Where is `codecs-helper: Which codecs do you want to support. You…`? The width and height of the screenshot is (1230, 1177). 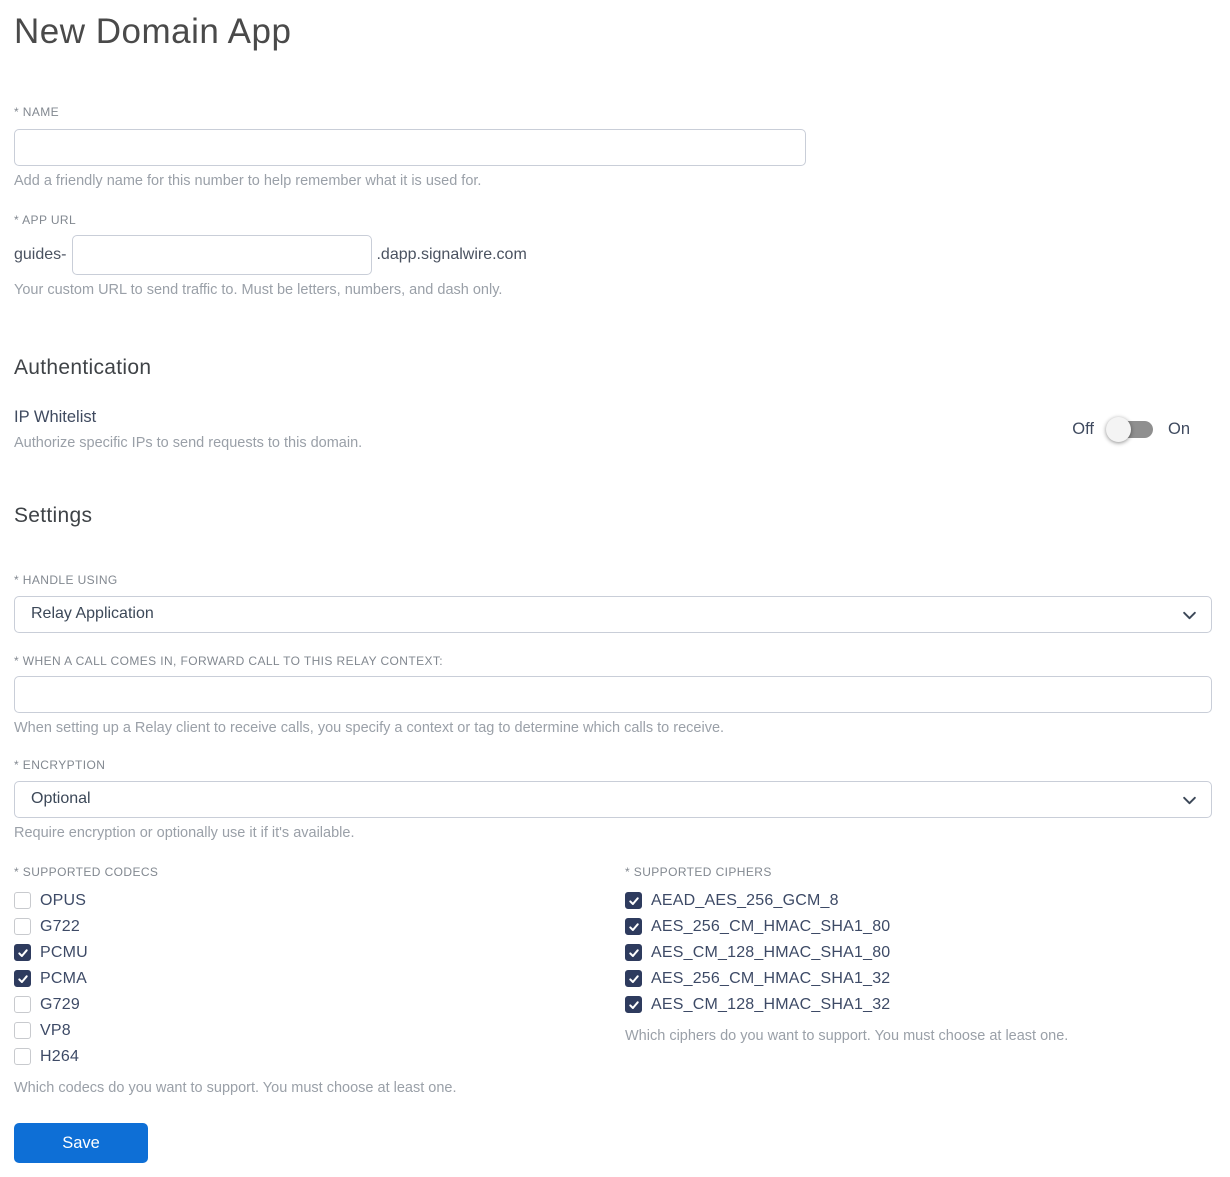
codecs-helper: Which codecs do you want to support. You… is located at coordinates (235, 1087).